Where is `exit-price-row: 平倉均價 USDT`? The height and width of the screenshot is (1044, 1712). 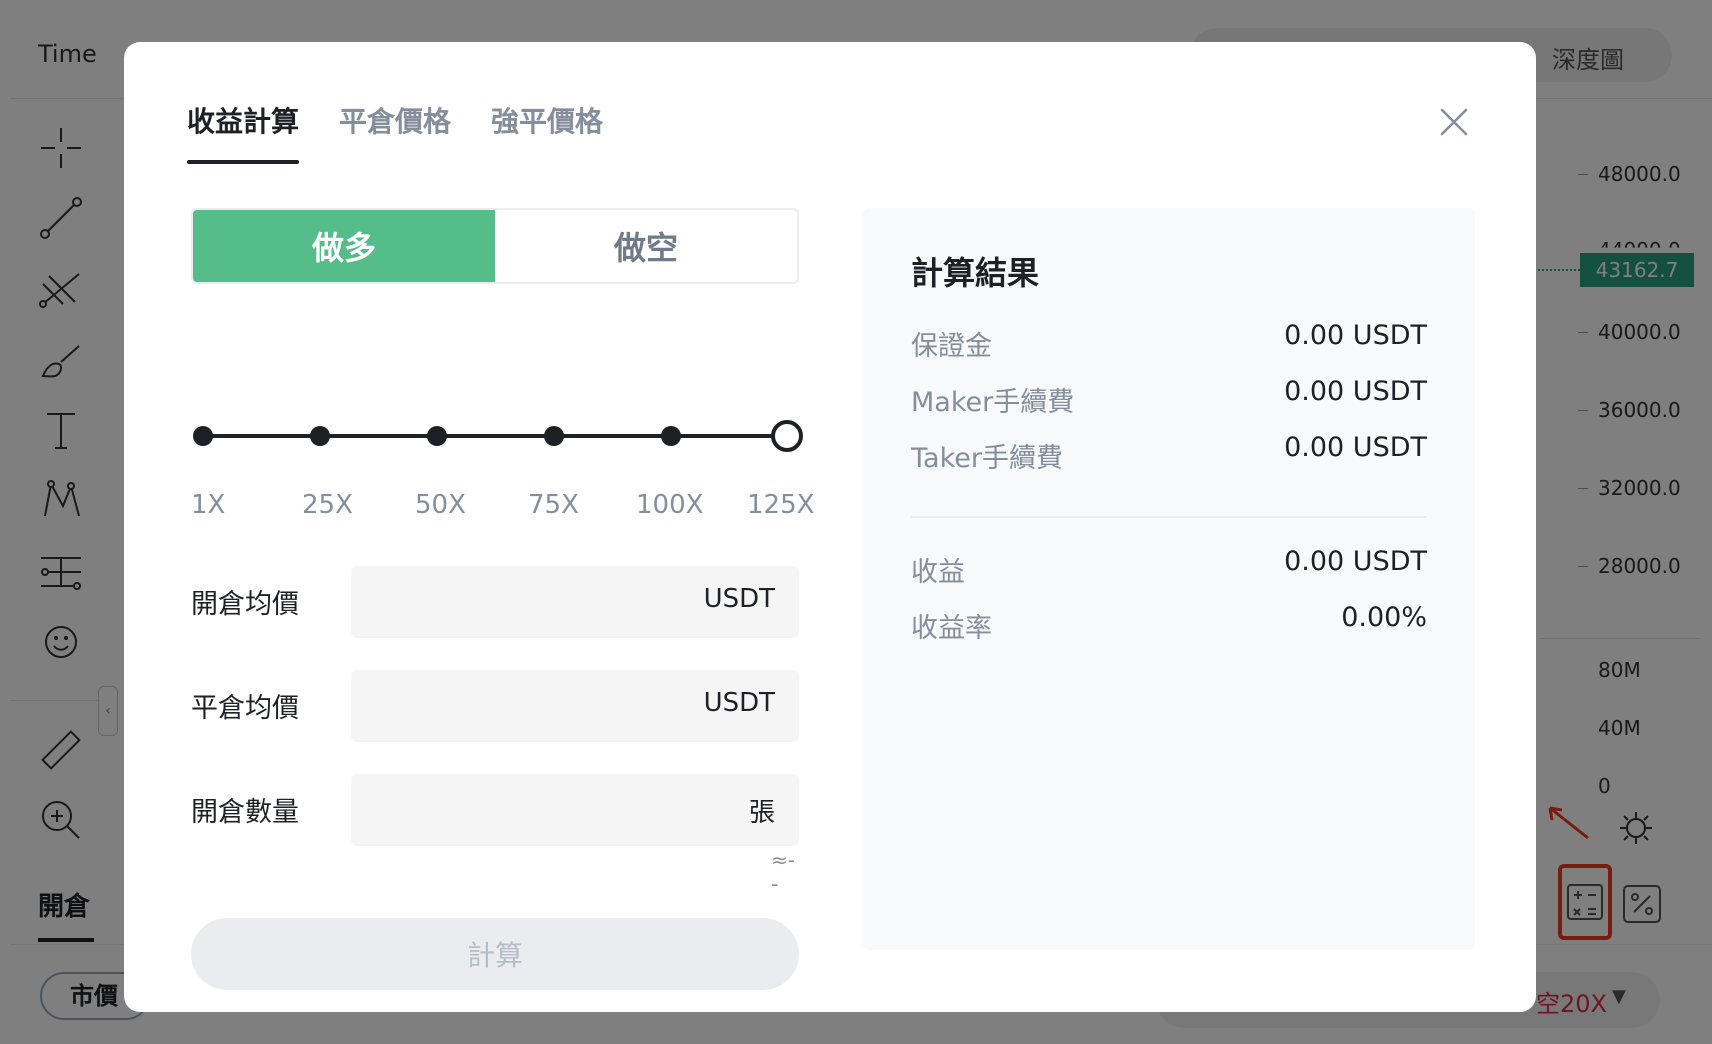
exit-price-row: 平倉均價 USDT is located at coordinates (495, 706).